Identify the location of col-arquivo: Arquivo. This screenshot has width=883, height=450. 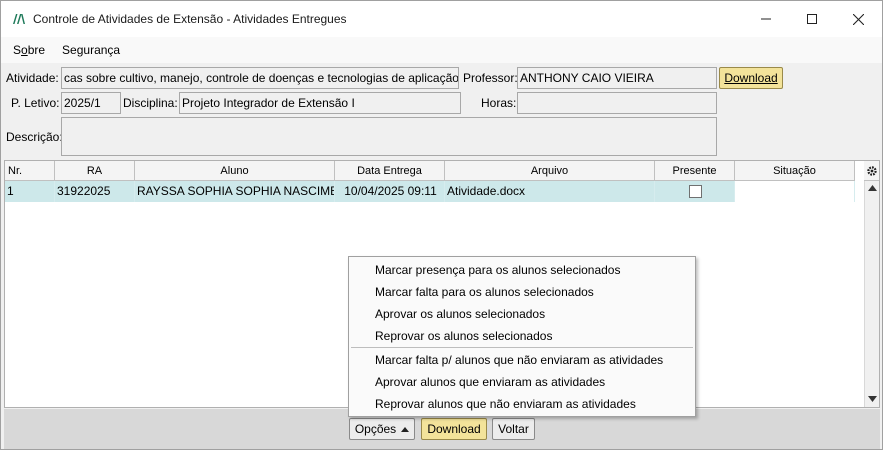
(550, 171).